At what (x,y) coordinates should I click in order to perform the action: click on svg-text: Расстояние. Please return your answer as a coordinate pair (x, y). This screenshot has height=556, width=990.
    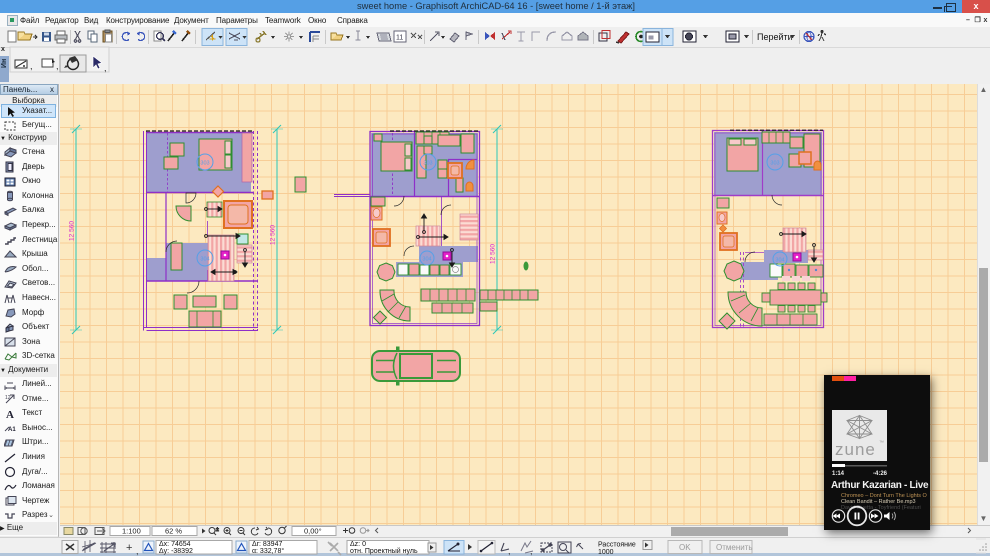
    Looking at the image, I should click on (617, 545).